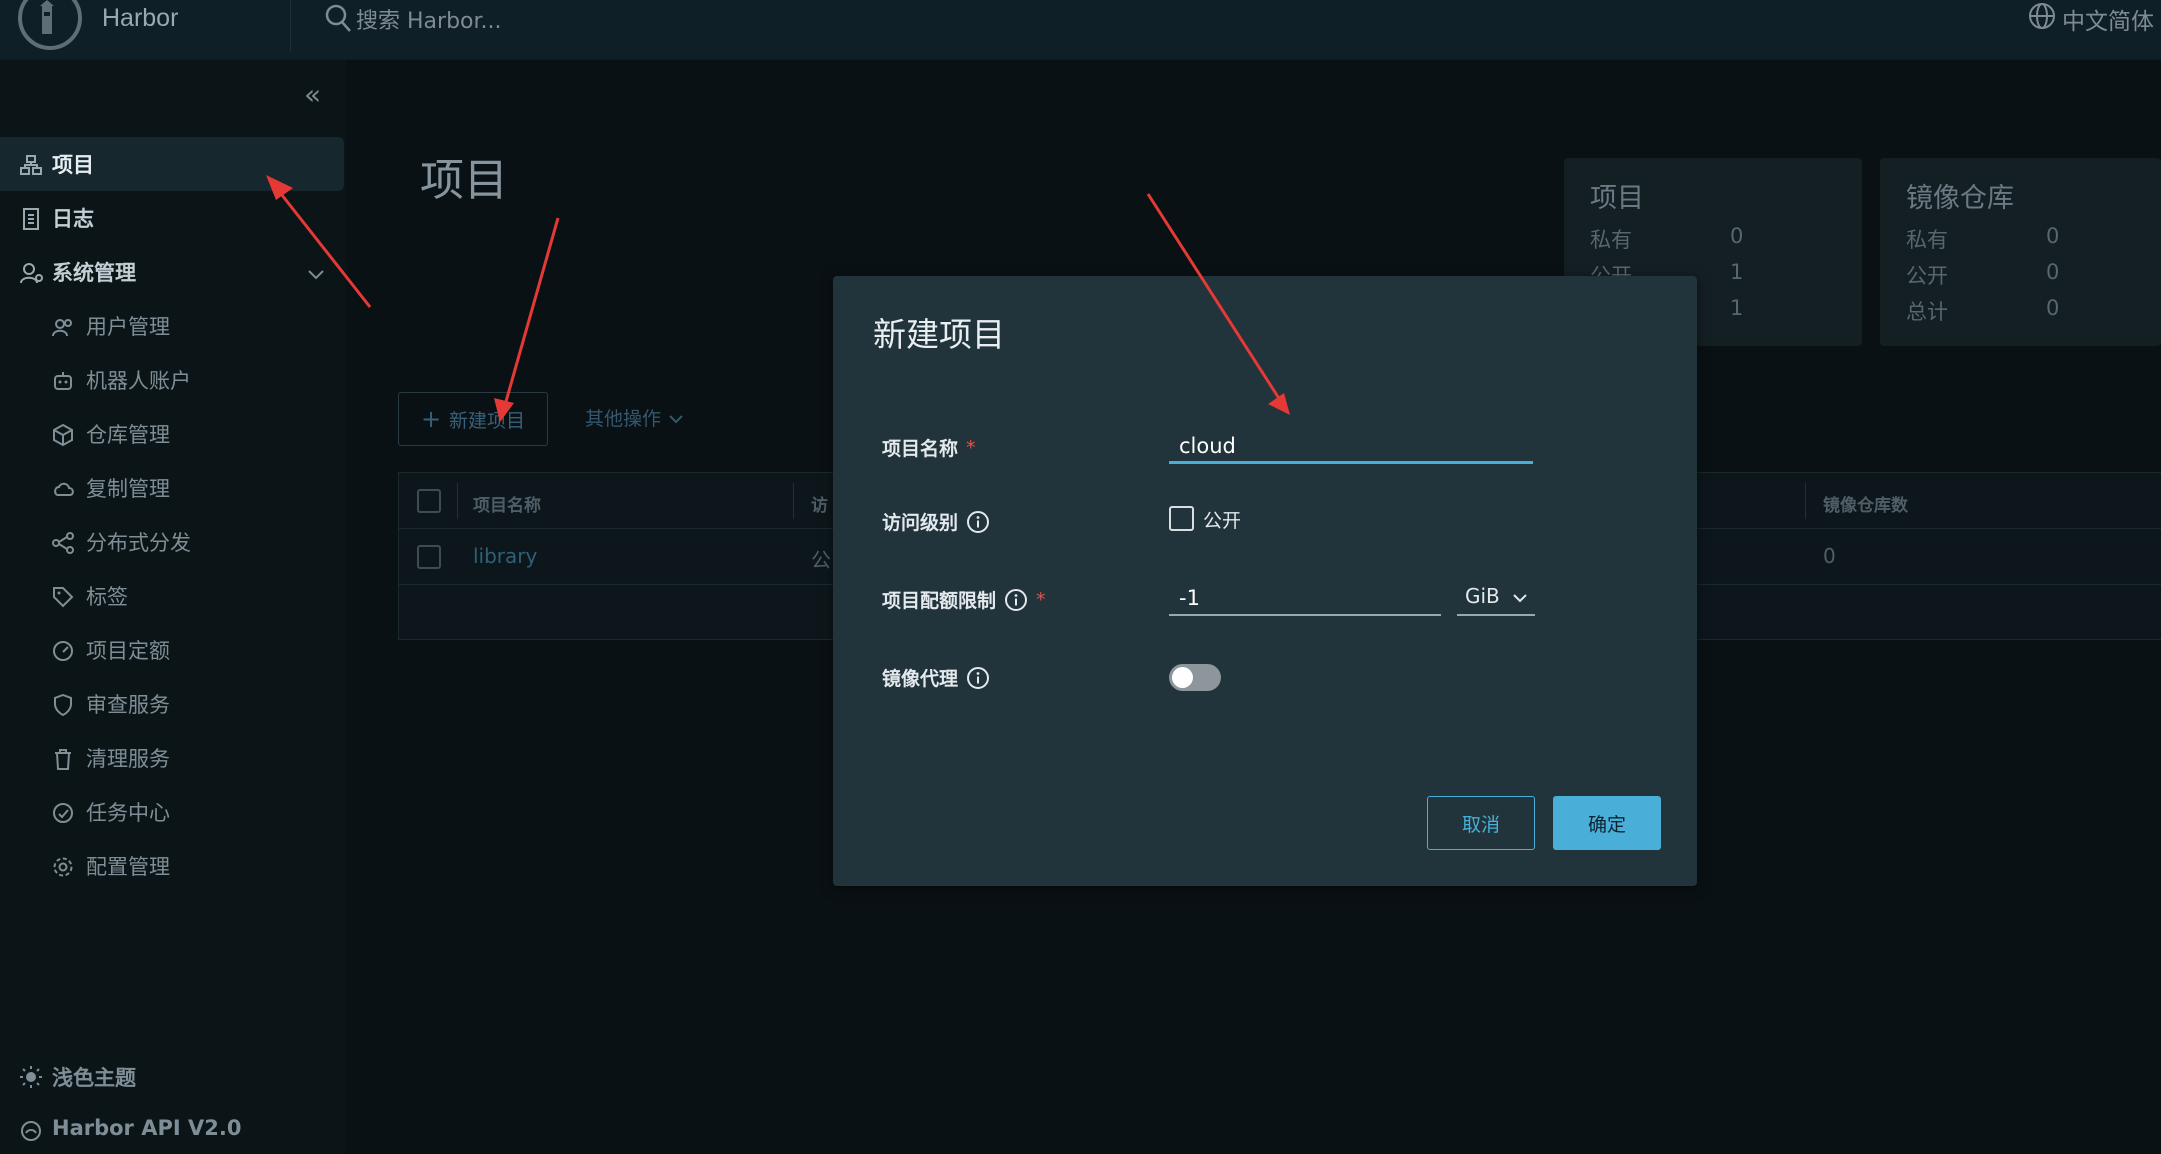 Image resolution: width=2161 pixels, height=1154 pixels. Describe the element at coordinates (63, 329) in the screenshot. I see `users-icon` at that location.